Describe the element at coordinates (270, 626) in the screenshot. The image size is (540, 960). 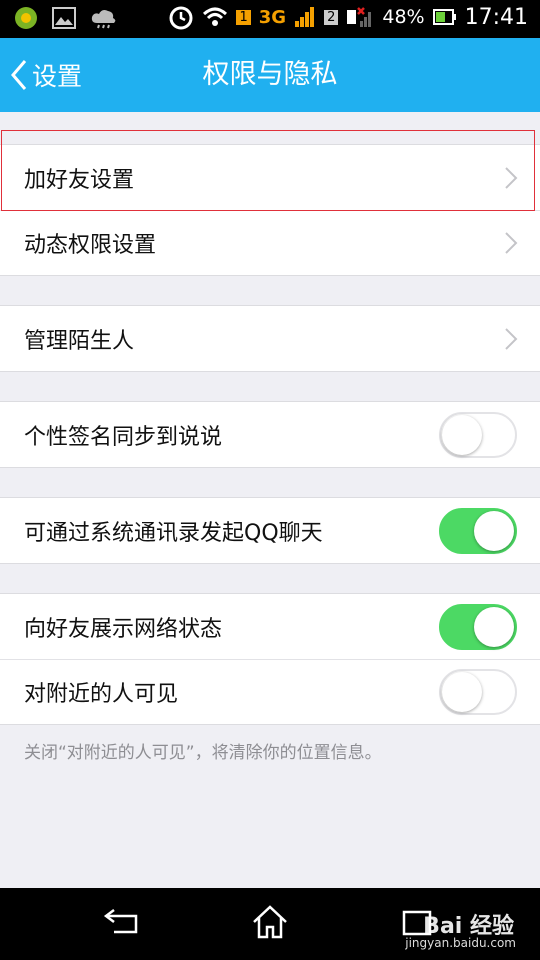
I see `network-status-row: 向好友展示网络状态` at that location.